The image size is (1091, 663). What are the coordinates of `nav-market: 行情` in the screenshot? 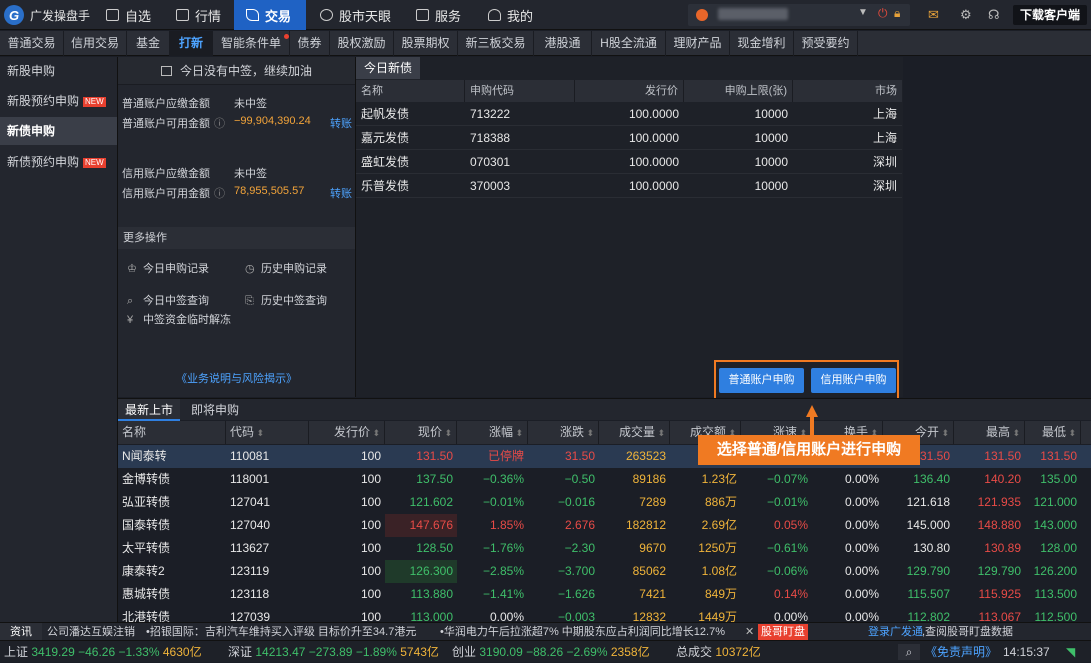 It's located at (198, 15).